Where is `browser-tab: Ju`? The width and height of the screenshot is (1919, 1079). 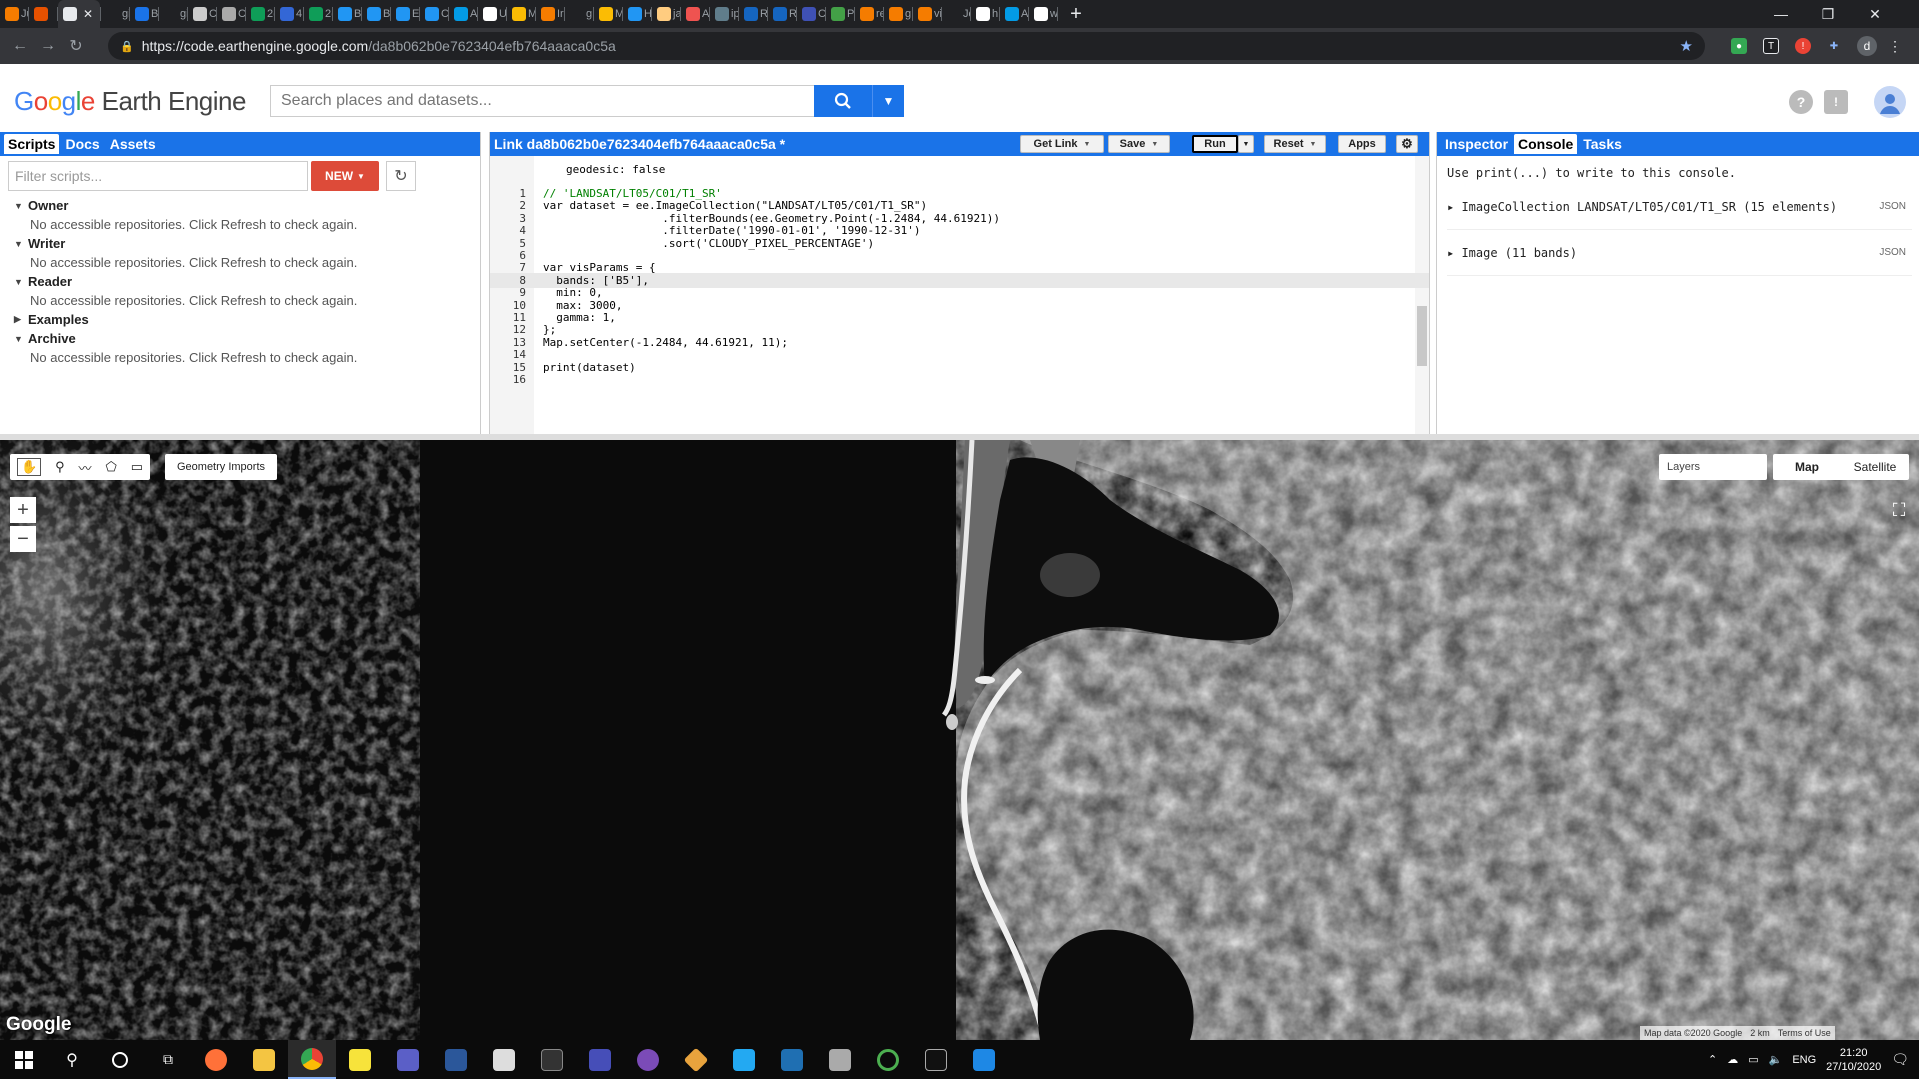 browser-tab: Ju is located at coordinates (14, 14).